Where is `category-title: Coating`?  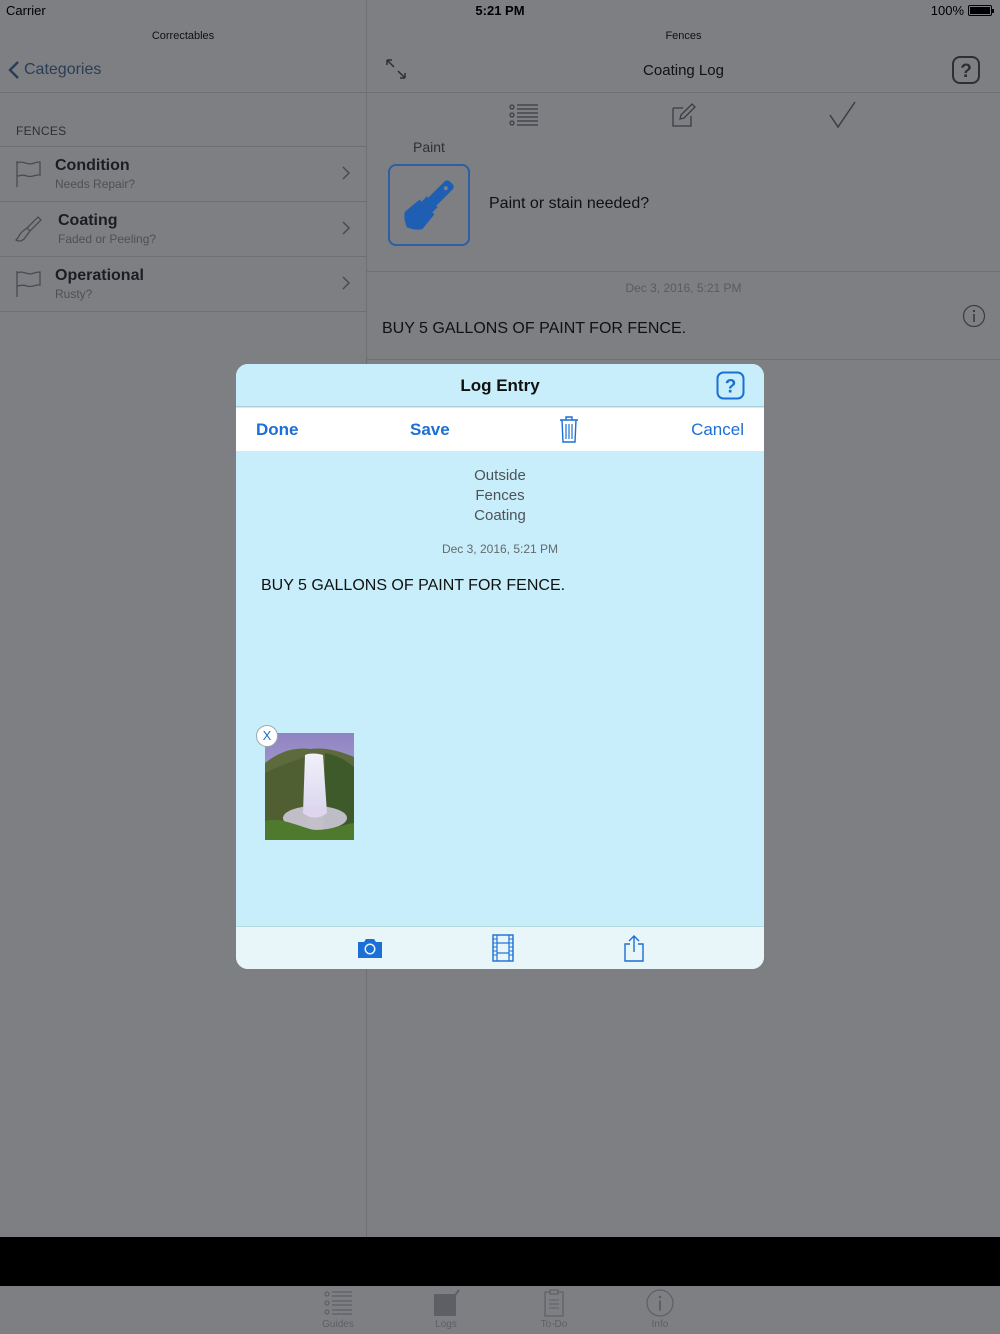
category-title: Coating is located at coordinates (88, 220).